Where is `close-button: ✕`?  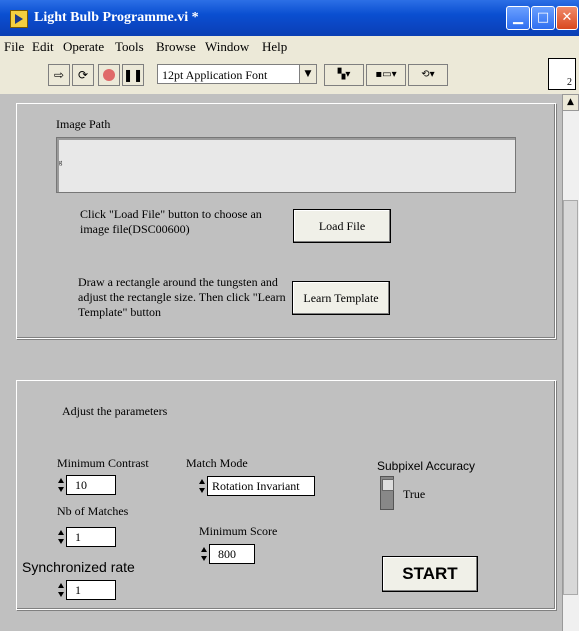 close-button: ✕ is located at coordinates (567, 18).